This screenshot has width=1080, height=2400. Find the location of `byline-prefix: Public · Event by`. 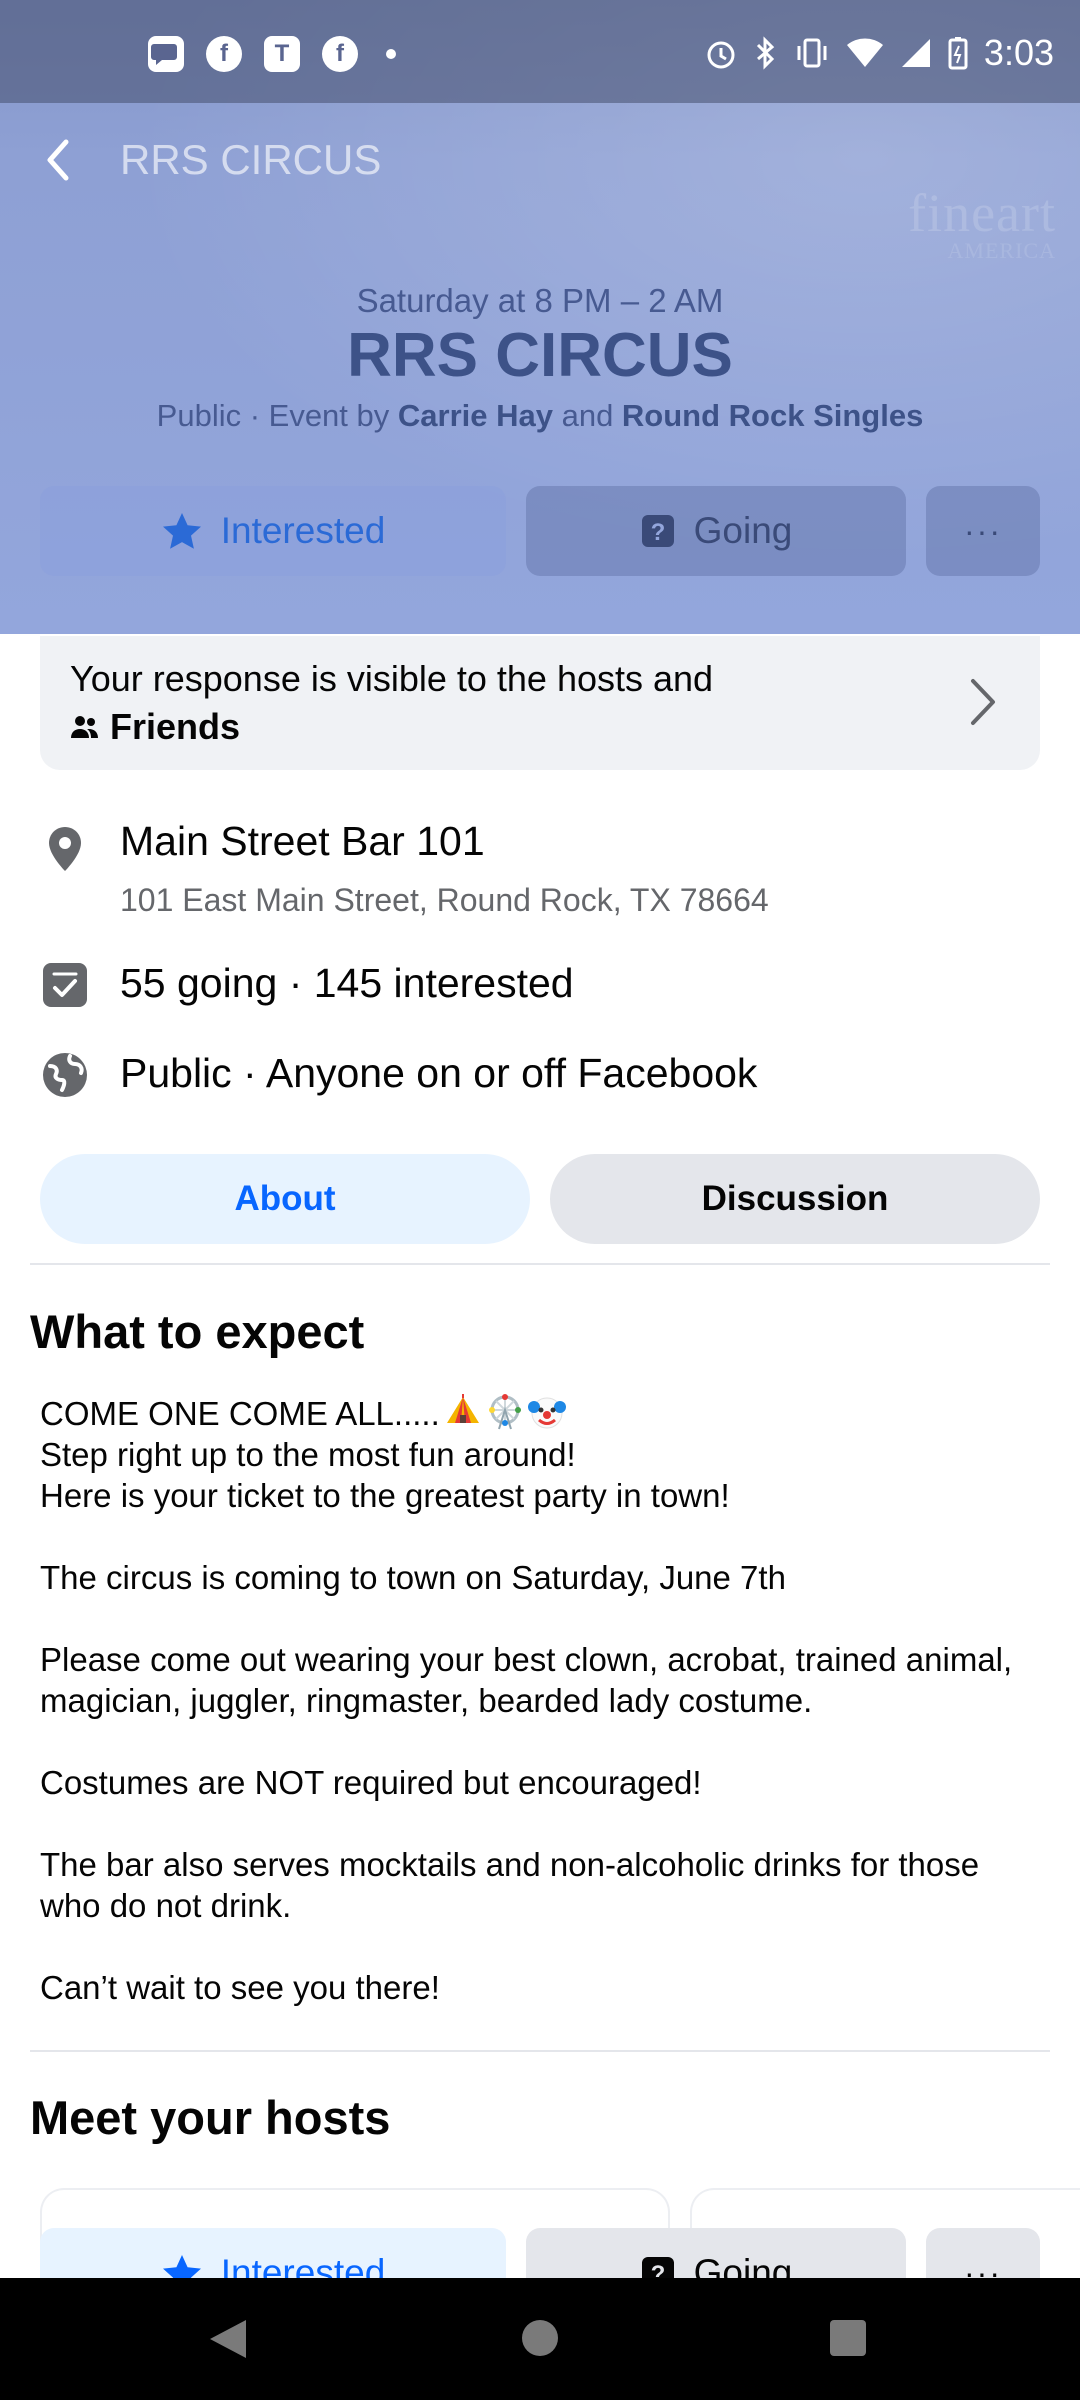

byline-prefix: Public · Event by is located at coordinates (277, 415).